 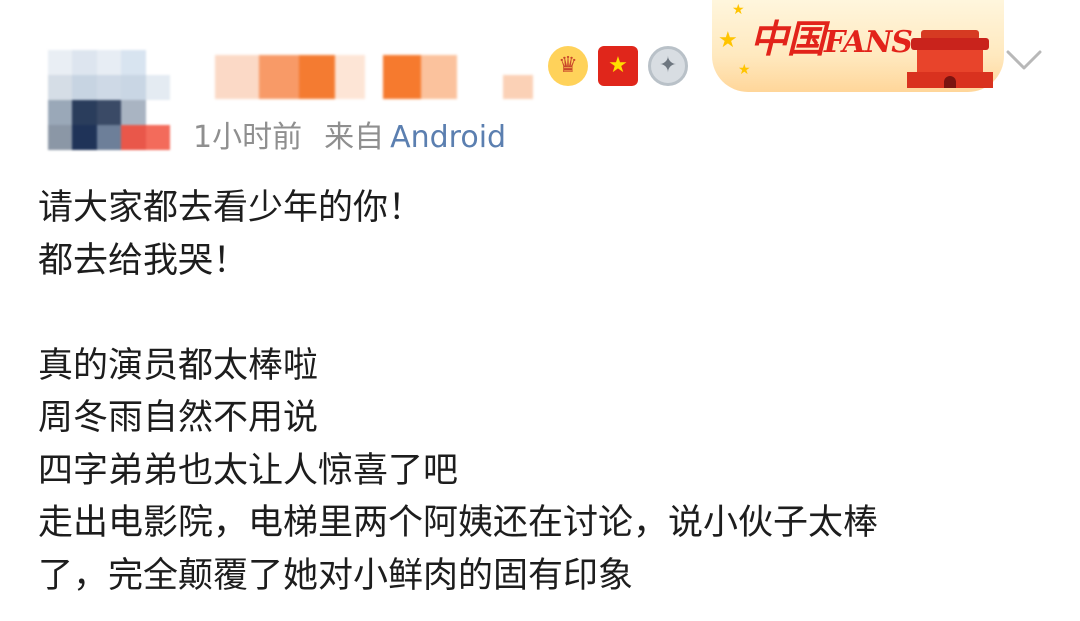 I want to click on post-source-device: Android, so click(x=448, y=137).